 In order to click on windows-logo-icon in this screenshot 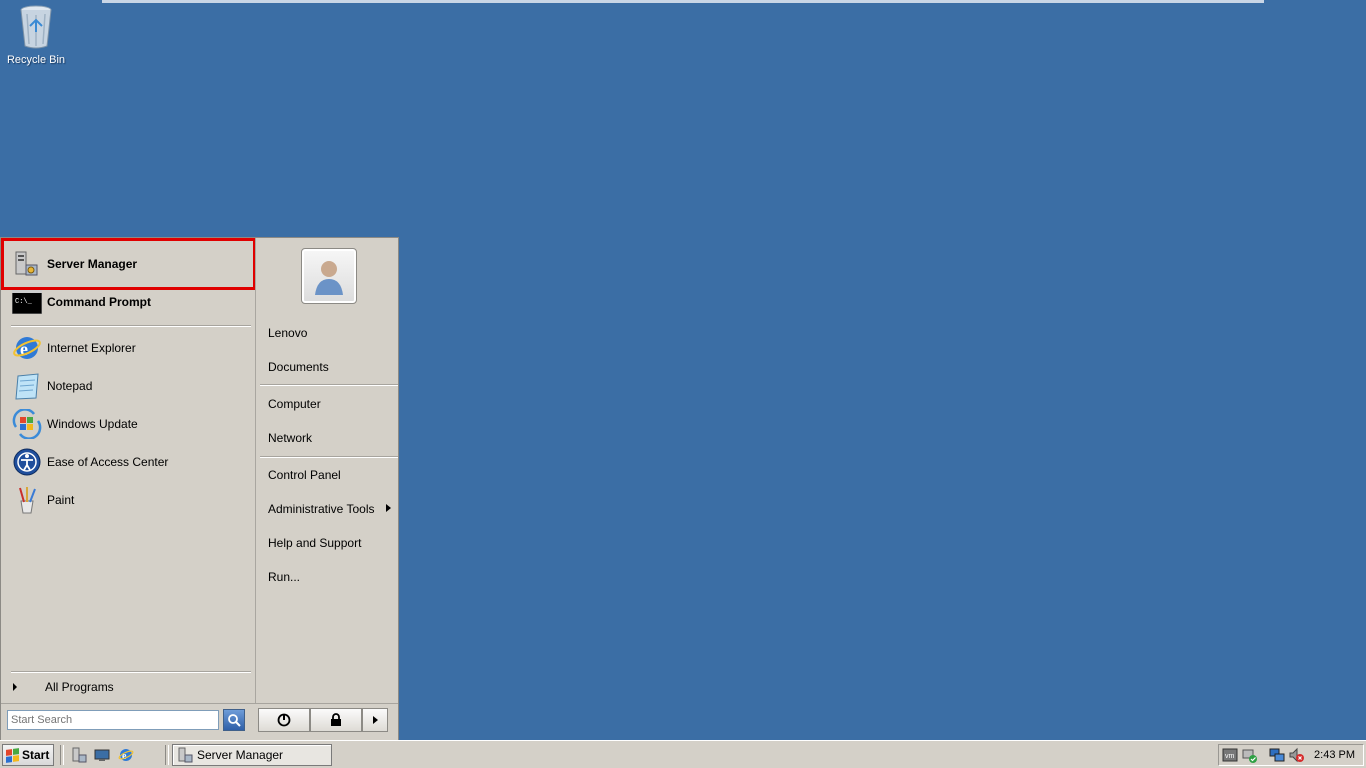, I will do `click(12, 755)`.